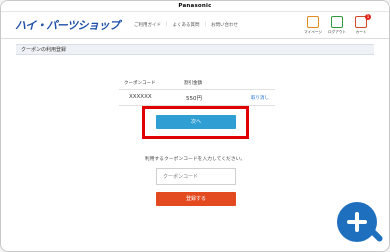  What do you see at coordinates (361, 32) in the screenshot?
I see `cart-label: カート` at bounding box center [361, 32].